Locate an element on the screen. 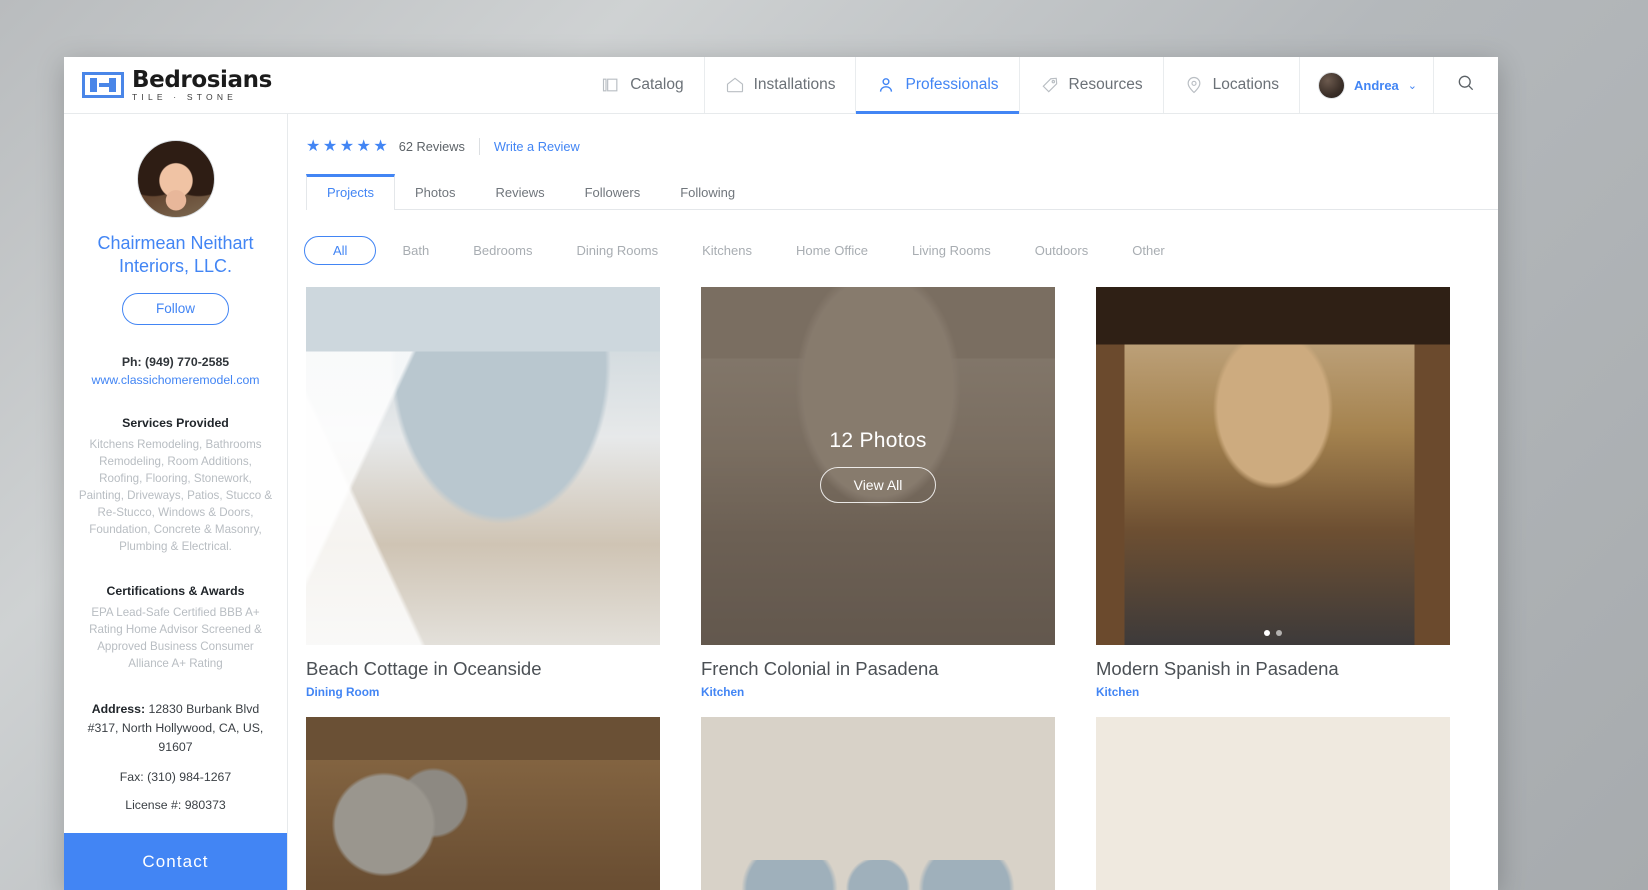  filter-home-office: Home Office is located at coordinates (832, 250).